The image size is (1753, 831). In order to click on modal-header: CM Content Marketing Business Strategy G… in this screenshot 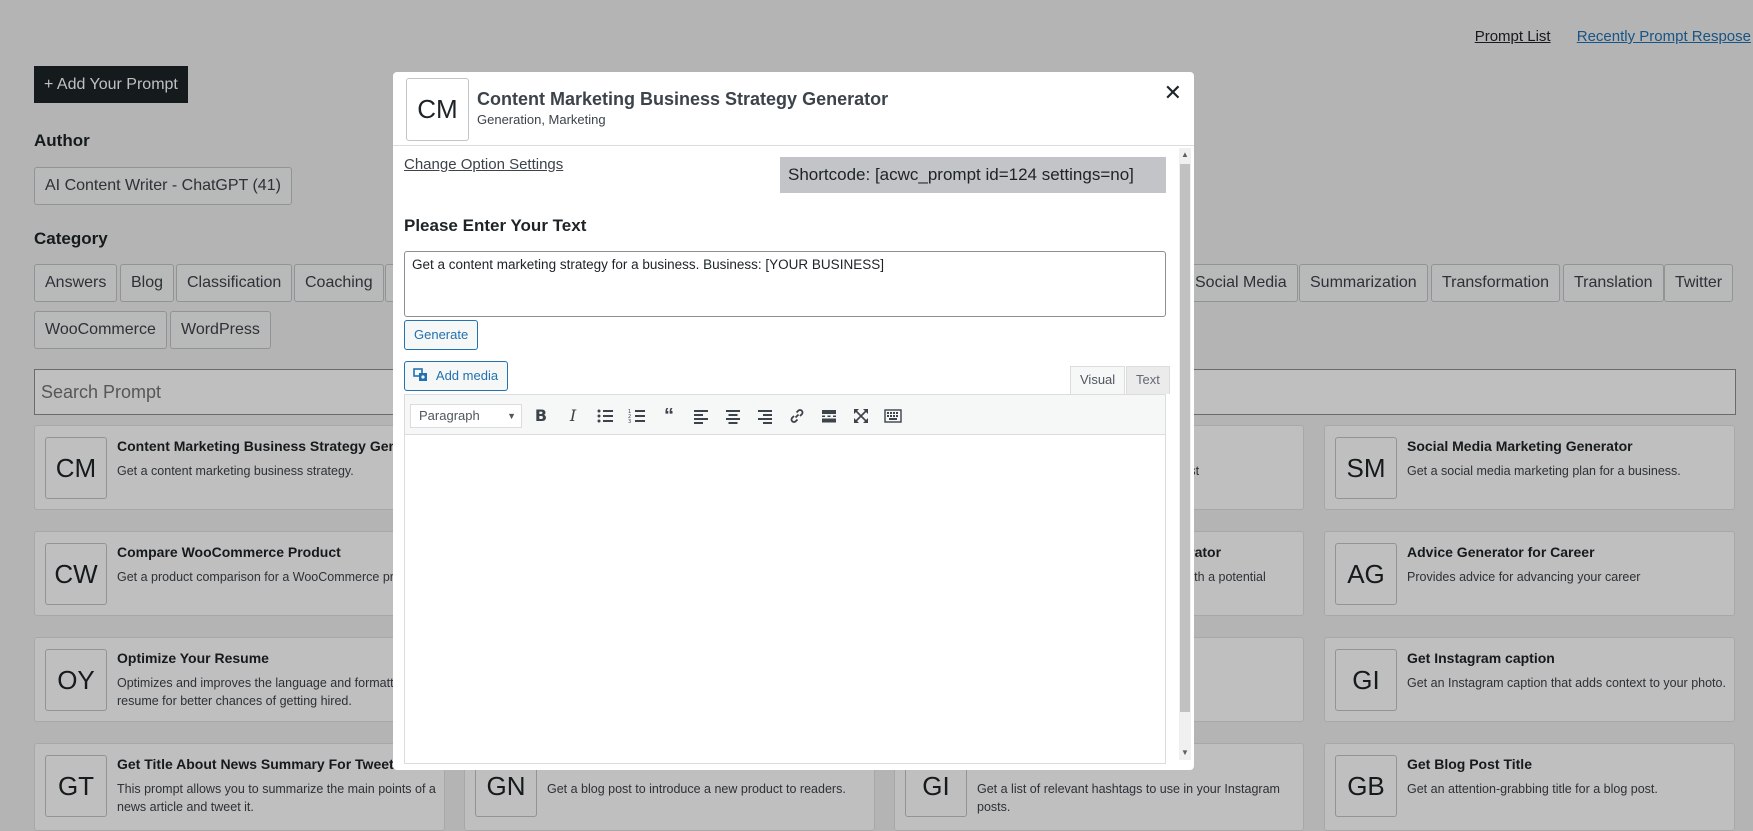, I will do `click(793, 109)`.